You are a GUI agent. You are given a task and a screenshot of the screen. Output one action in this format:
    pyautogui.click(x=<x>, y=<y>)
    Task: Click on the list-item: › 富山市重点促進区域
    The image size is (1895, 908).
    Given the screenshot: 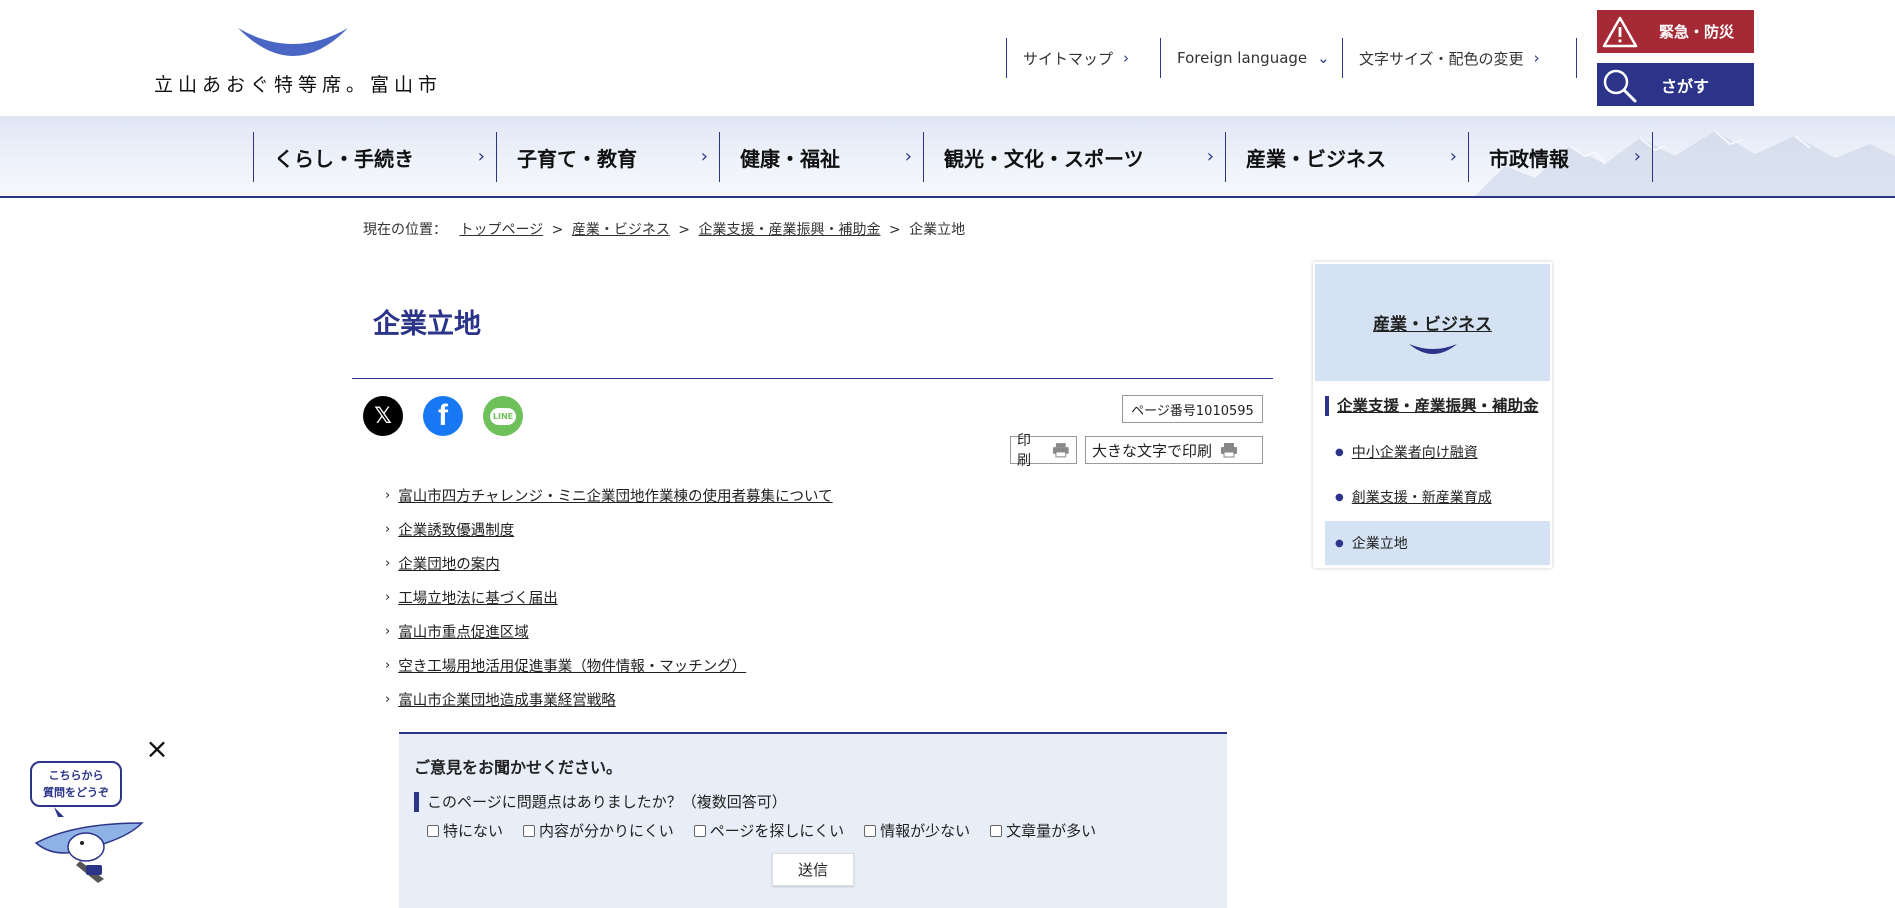 What is the action you would take?
    pyautogui.click(x=609, y=631)
    